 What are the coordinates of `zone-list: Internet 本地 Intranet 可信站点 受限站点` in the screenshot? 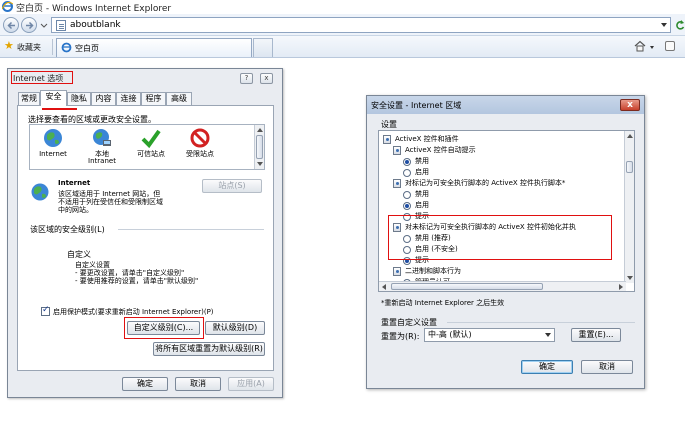 It's located at (147, 147).